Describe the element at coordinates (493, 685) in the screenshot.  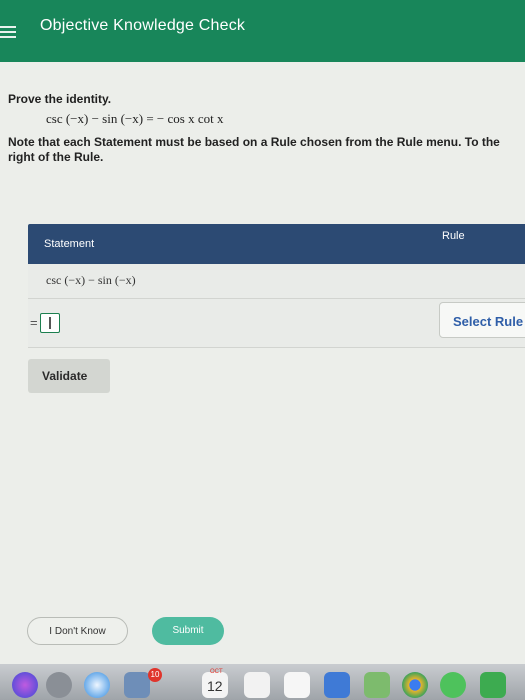
I see `facetime-icon` at that location.